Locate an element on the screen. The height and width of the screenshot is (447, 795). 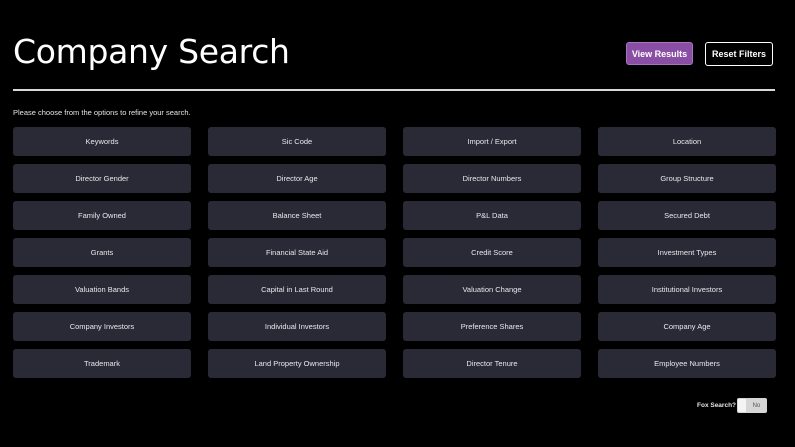
filter-group-structure: Group Structure is located at coordinates (687, 178).